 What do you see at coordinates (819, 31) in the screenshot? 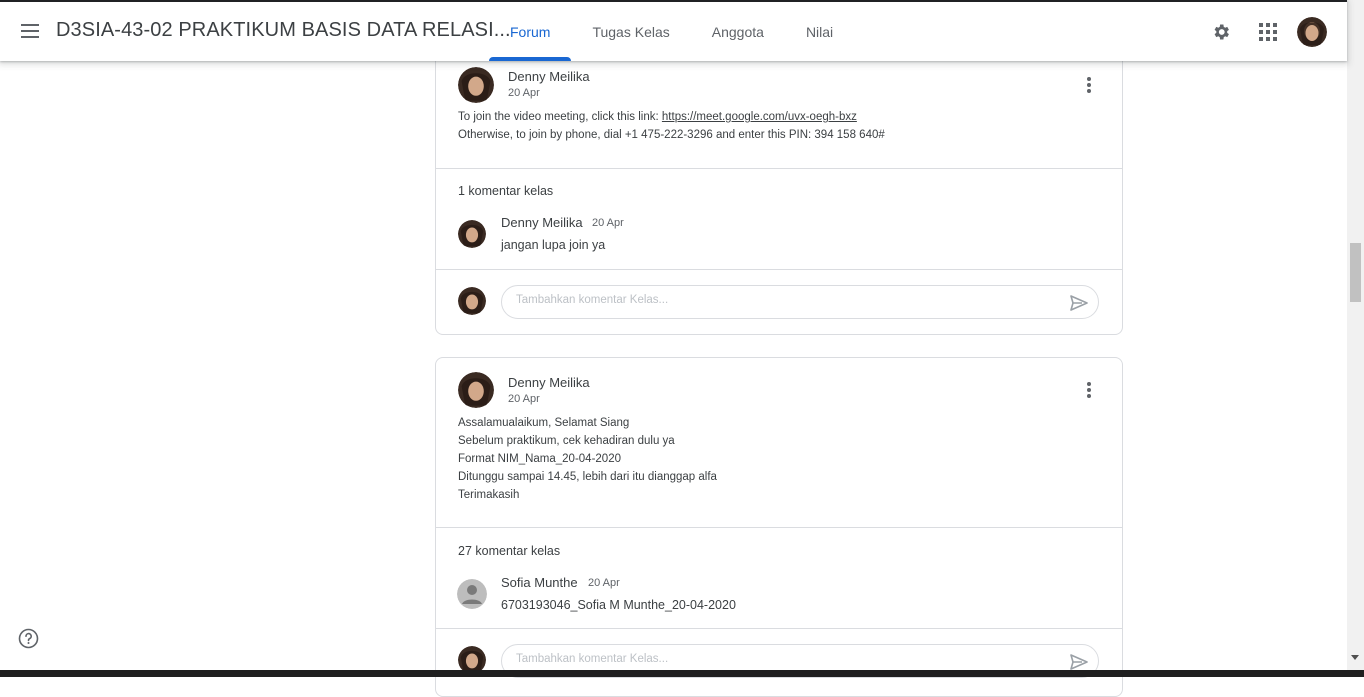
I see `tab-nilai: Nilai` at bounding box center [819, 31].